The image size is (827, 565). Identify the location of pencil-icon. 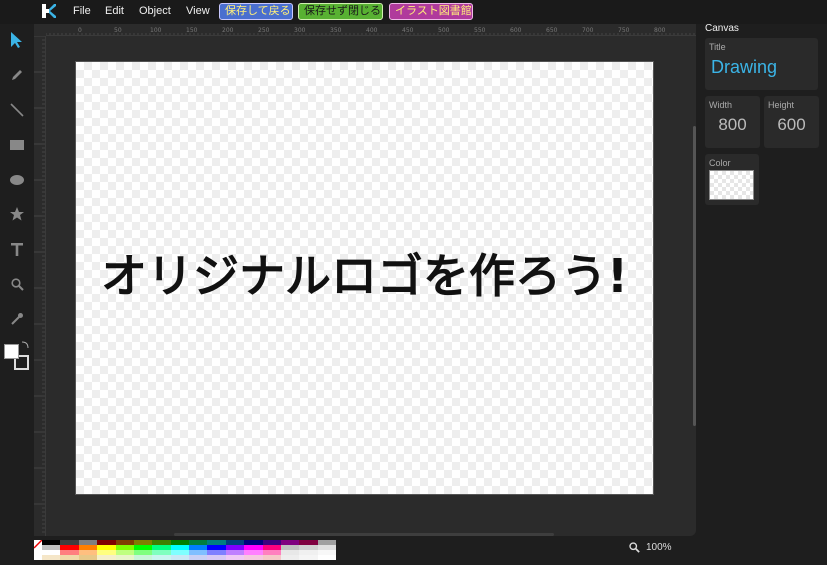
(17, 75).